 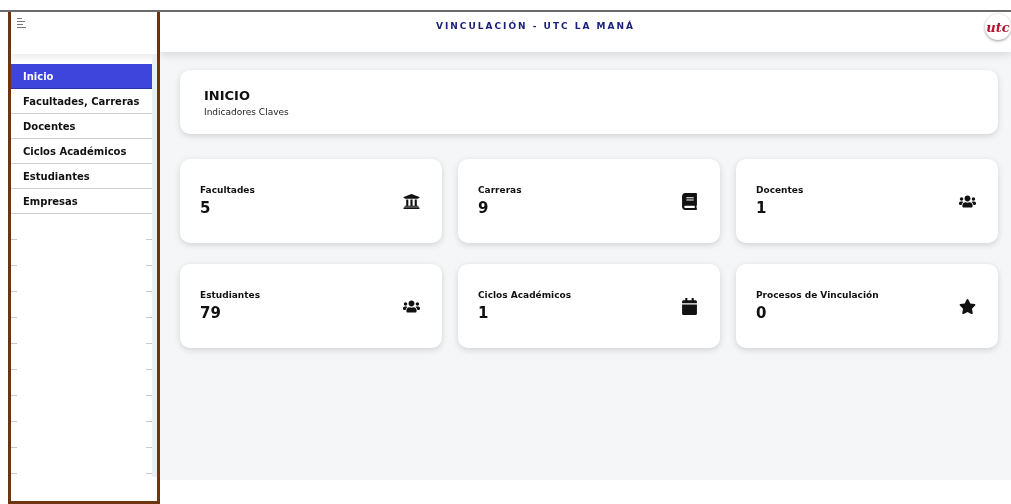 I want to click on sidebar-item: Inicio, so click(x=81, y=76).